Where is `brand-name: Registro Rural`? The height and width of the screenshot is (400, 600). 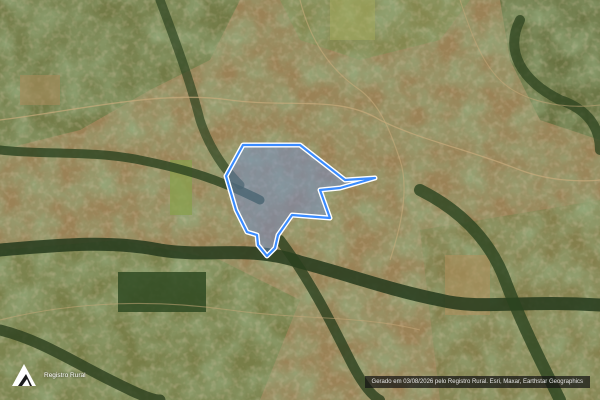
brand-name: Registro Rural is located at coordinates (65, 375).